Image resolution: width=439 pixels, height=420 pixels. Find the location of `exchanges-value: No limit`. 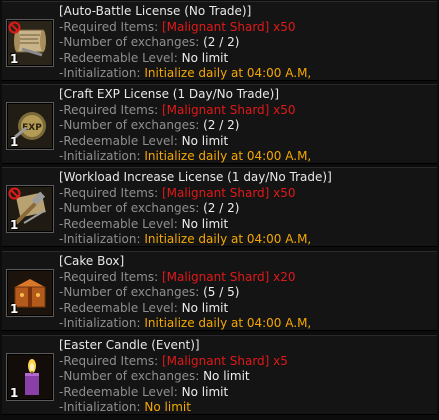

exchanges-value: No limit is located at coordinates (226, 376).